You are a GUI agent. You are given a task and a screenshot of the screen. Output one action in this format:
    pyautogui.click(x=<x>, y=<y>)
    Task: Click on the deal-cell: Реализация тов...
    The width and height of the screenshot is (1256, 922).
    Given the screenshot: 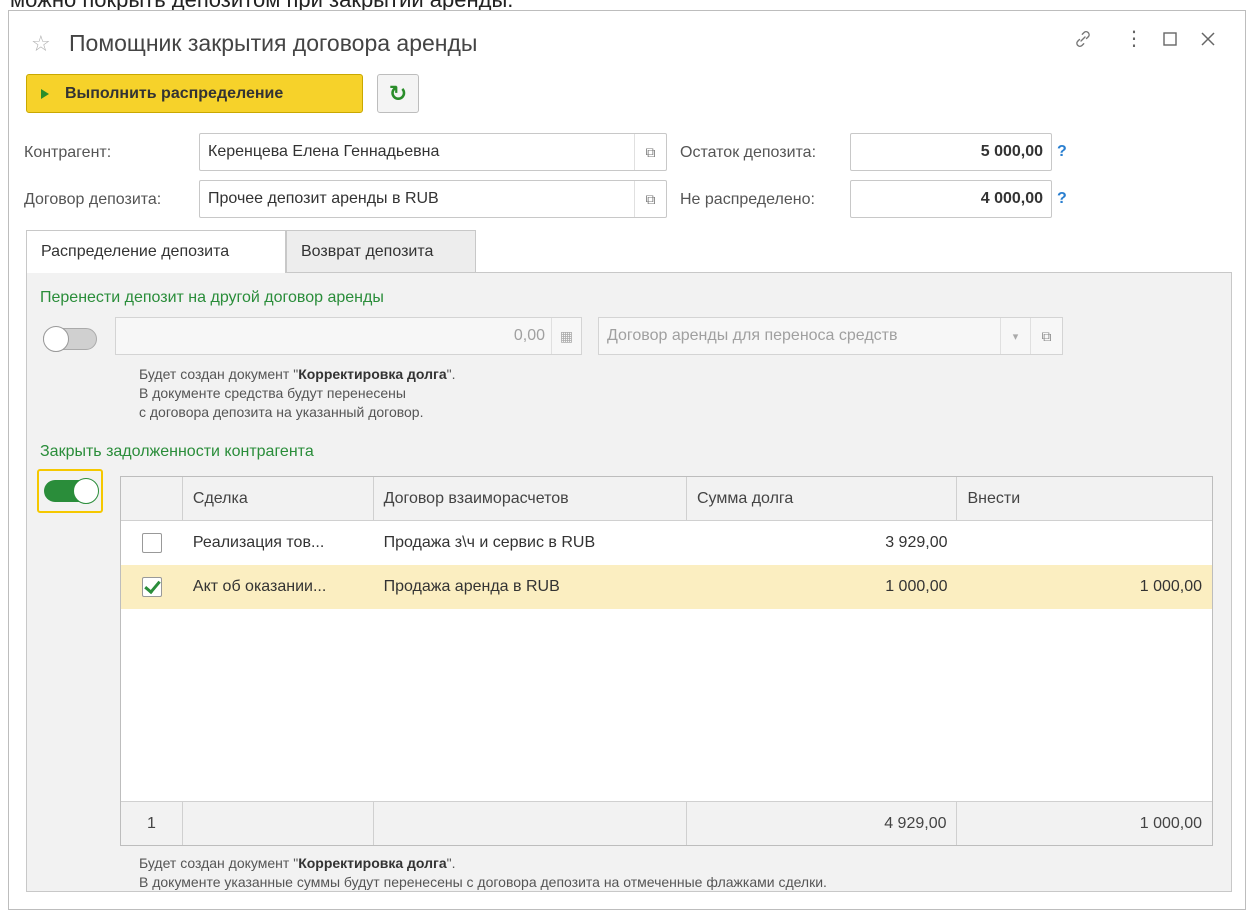 What is the action you would take?
    pyautogui.click(x=258, y=542)
    